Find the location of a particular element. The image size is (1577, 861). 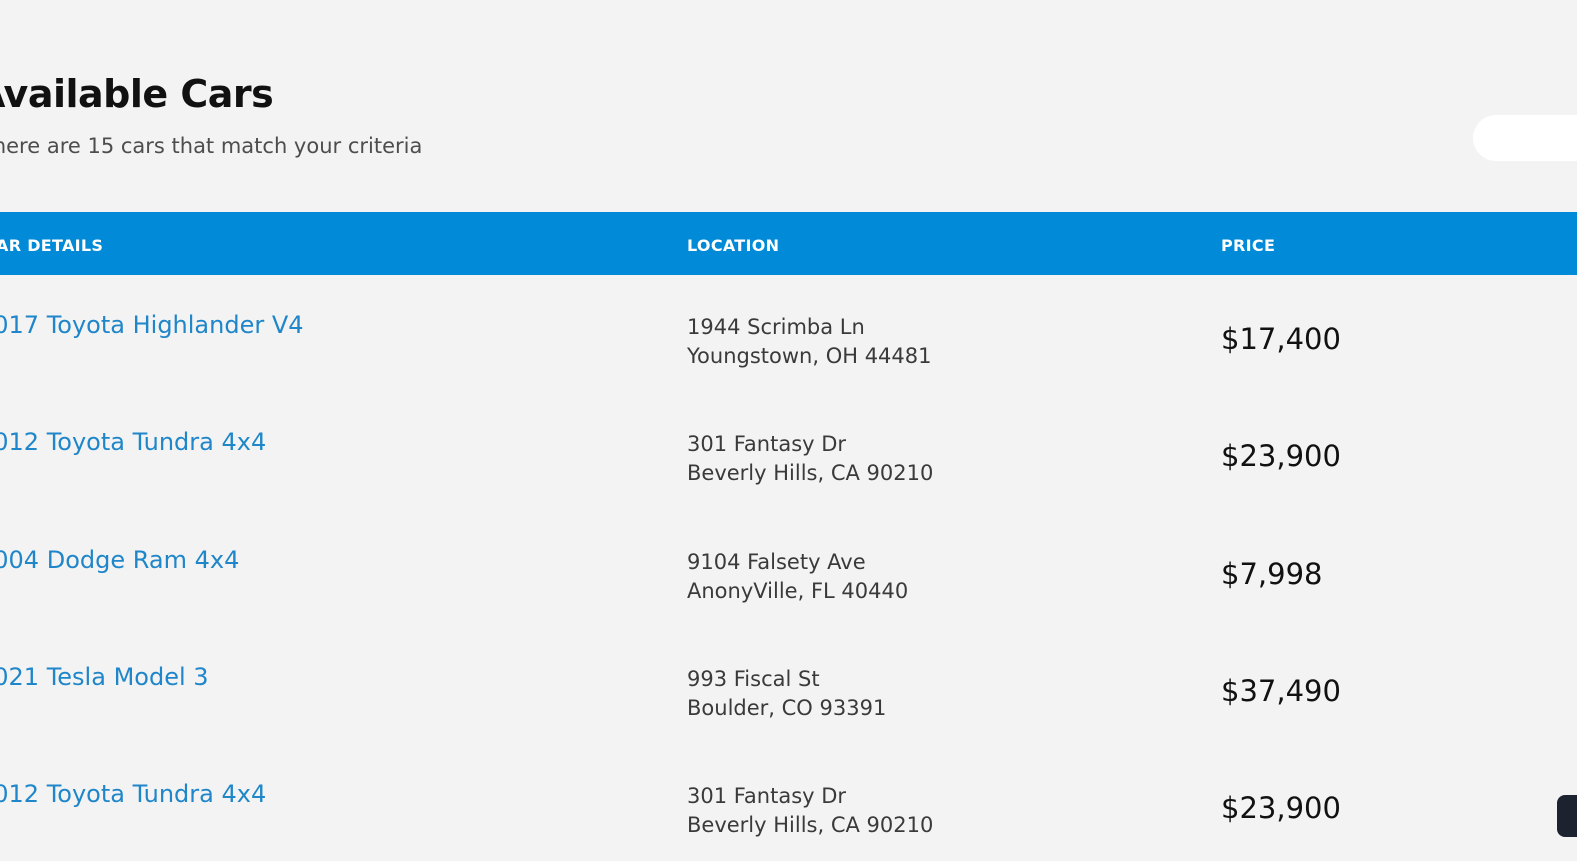

location-cell: 9104 Falsety Ave AnonyVille, FL 40440 is located at coordinates (797, 577).